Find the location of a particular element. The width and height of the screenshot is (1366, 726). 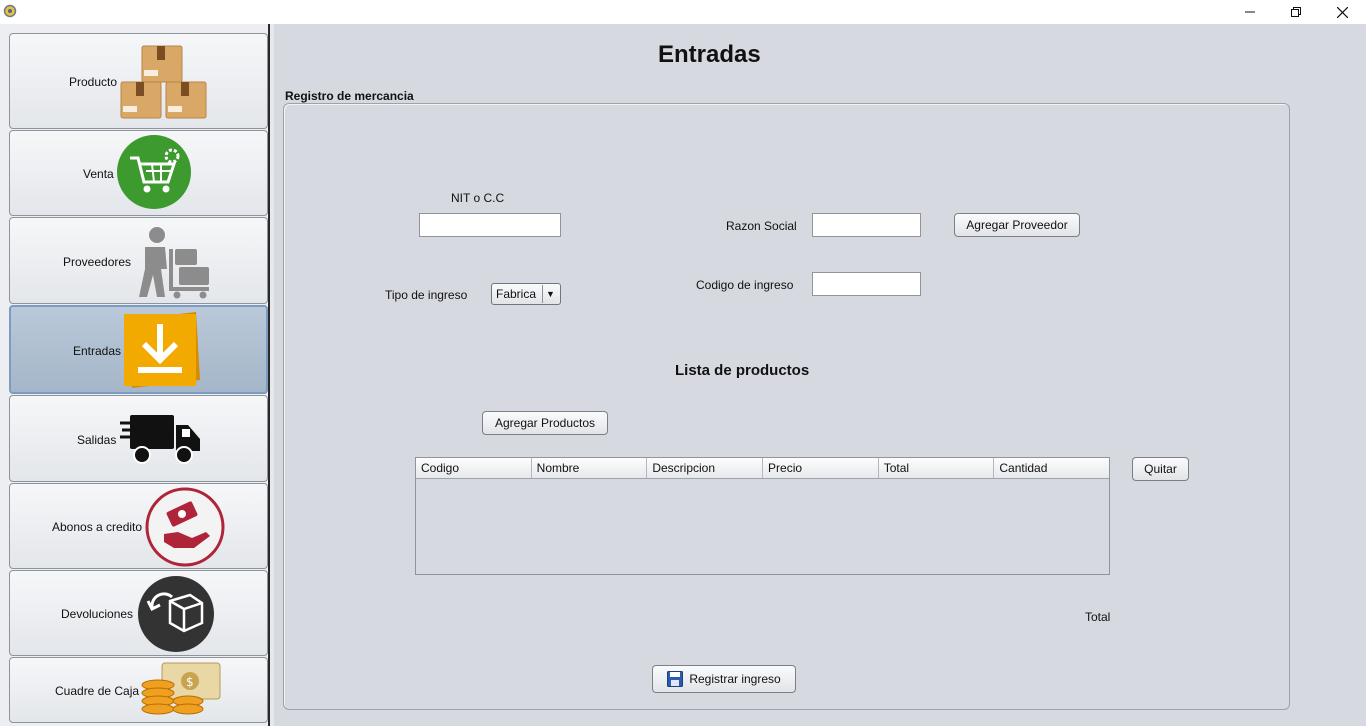

column-header: Precio is located at coordinates (821, 468).